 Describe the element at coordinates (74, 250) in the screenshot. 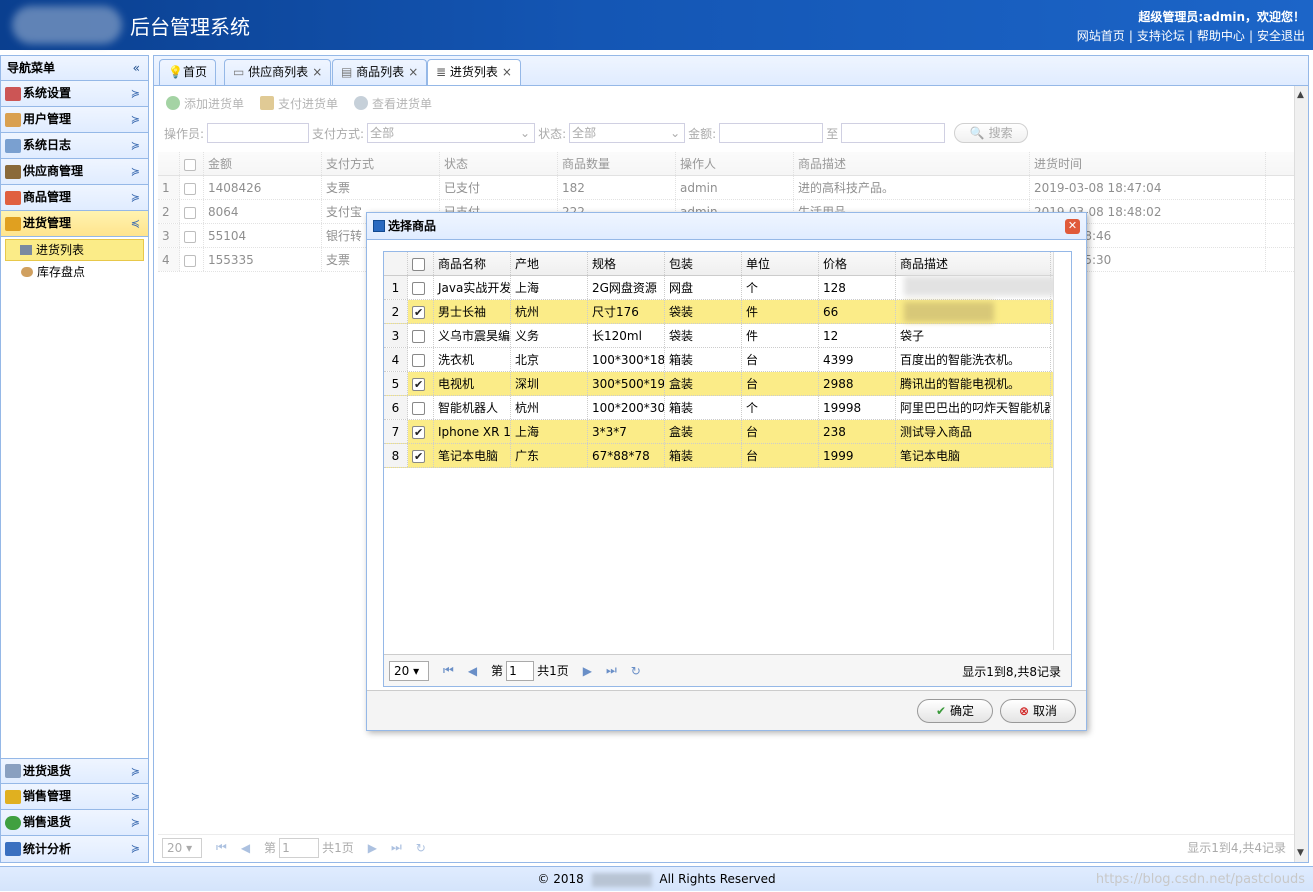

I see `sidebar-subitem-purchase-list: 进货列表` at that location.